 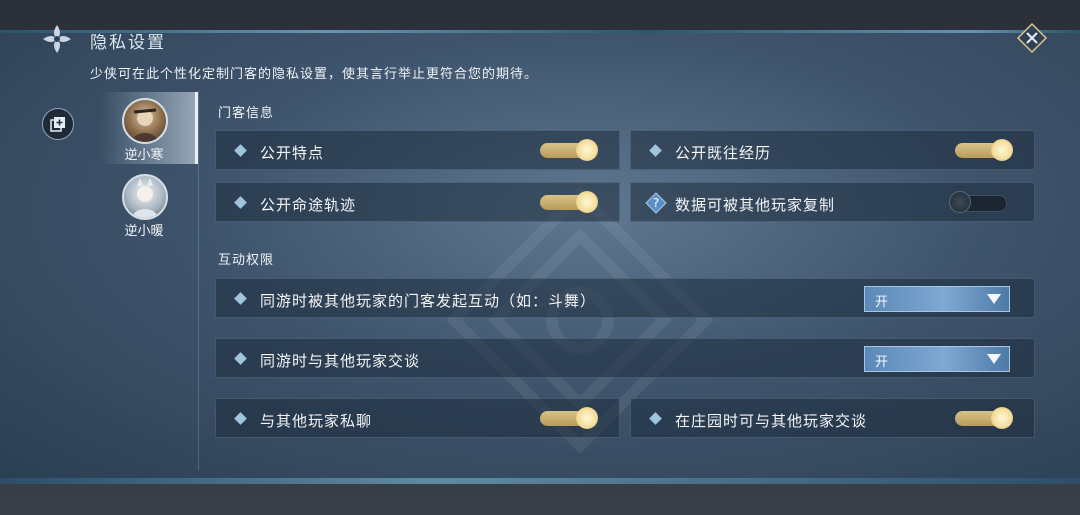 I want to click on setting-label: 在庄园时可与其他玩家交谈, so click(x=771, y=421).